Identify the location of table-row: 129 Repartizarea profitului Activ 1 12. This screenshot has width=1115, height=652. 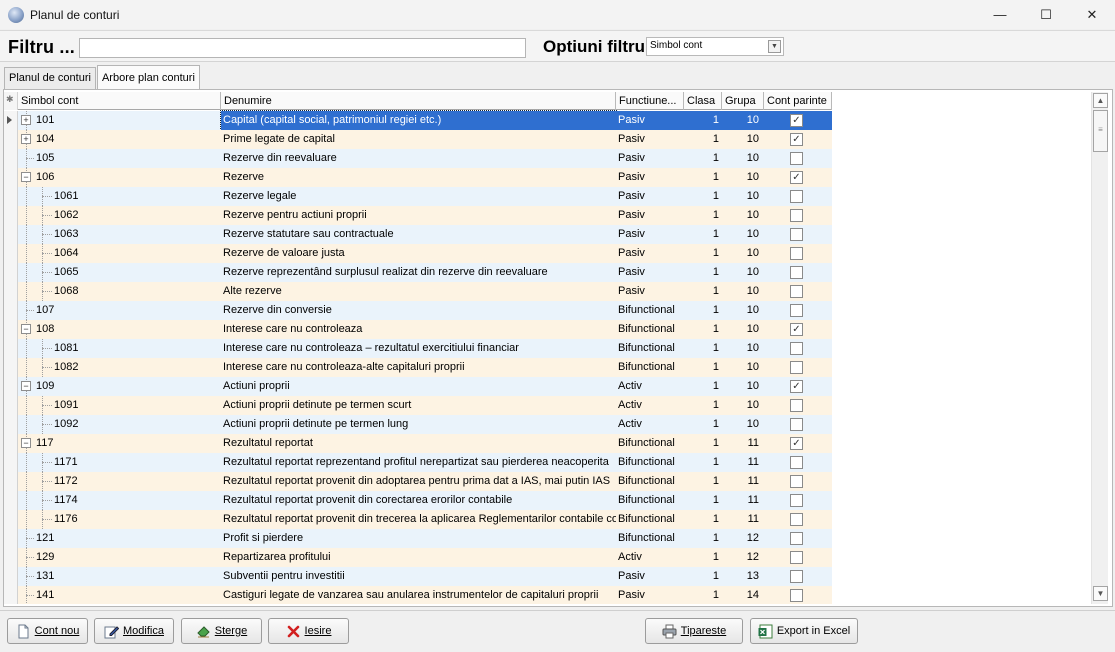
(418, 557).